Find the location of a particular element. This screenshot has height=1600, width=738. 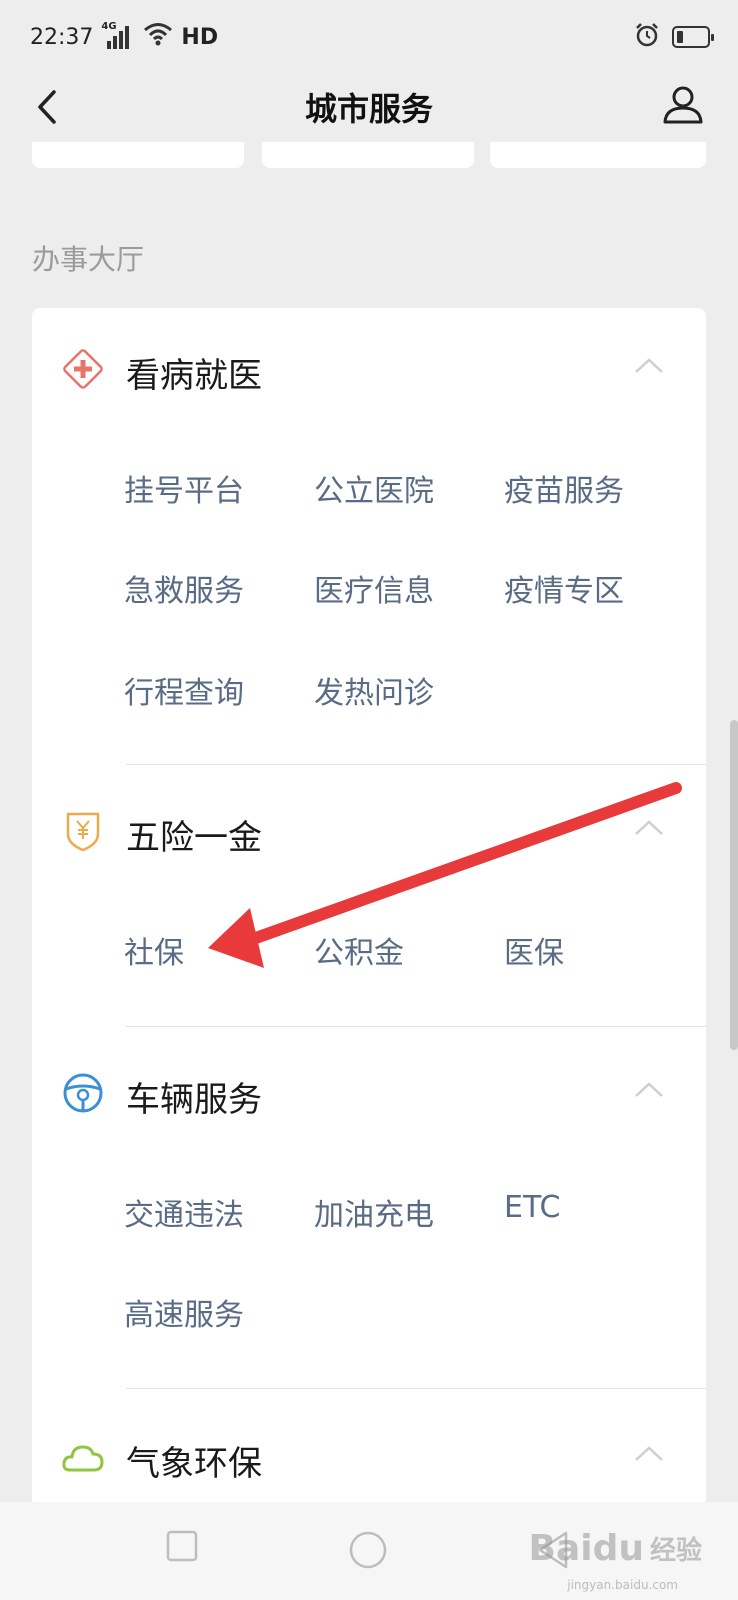

category-title: 车辆服务 is located at coordinates (194, 1100).